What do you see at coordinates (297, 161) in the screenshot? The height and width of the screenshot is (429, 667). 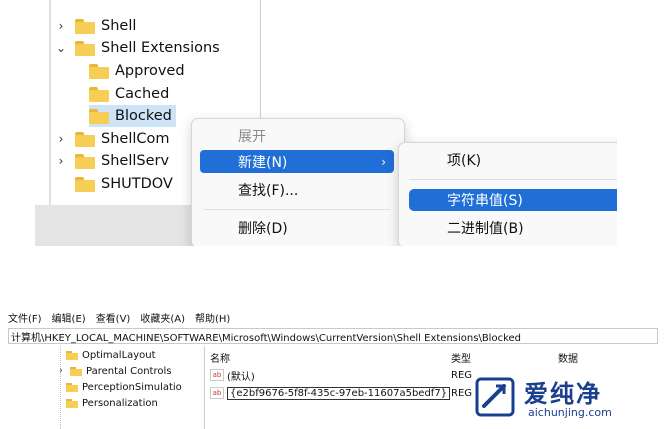 I see `menu-item-new: 新建(N) ›` at bounding box center [297, 161].